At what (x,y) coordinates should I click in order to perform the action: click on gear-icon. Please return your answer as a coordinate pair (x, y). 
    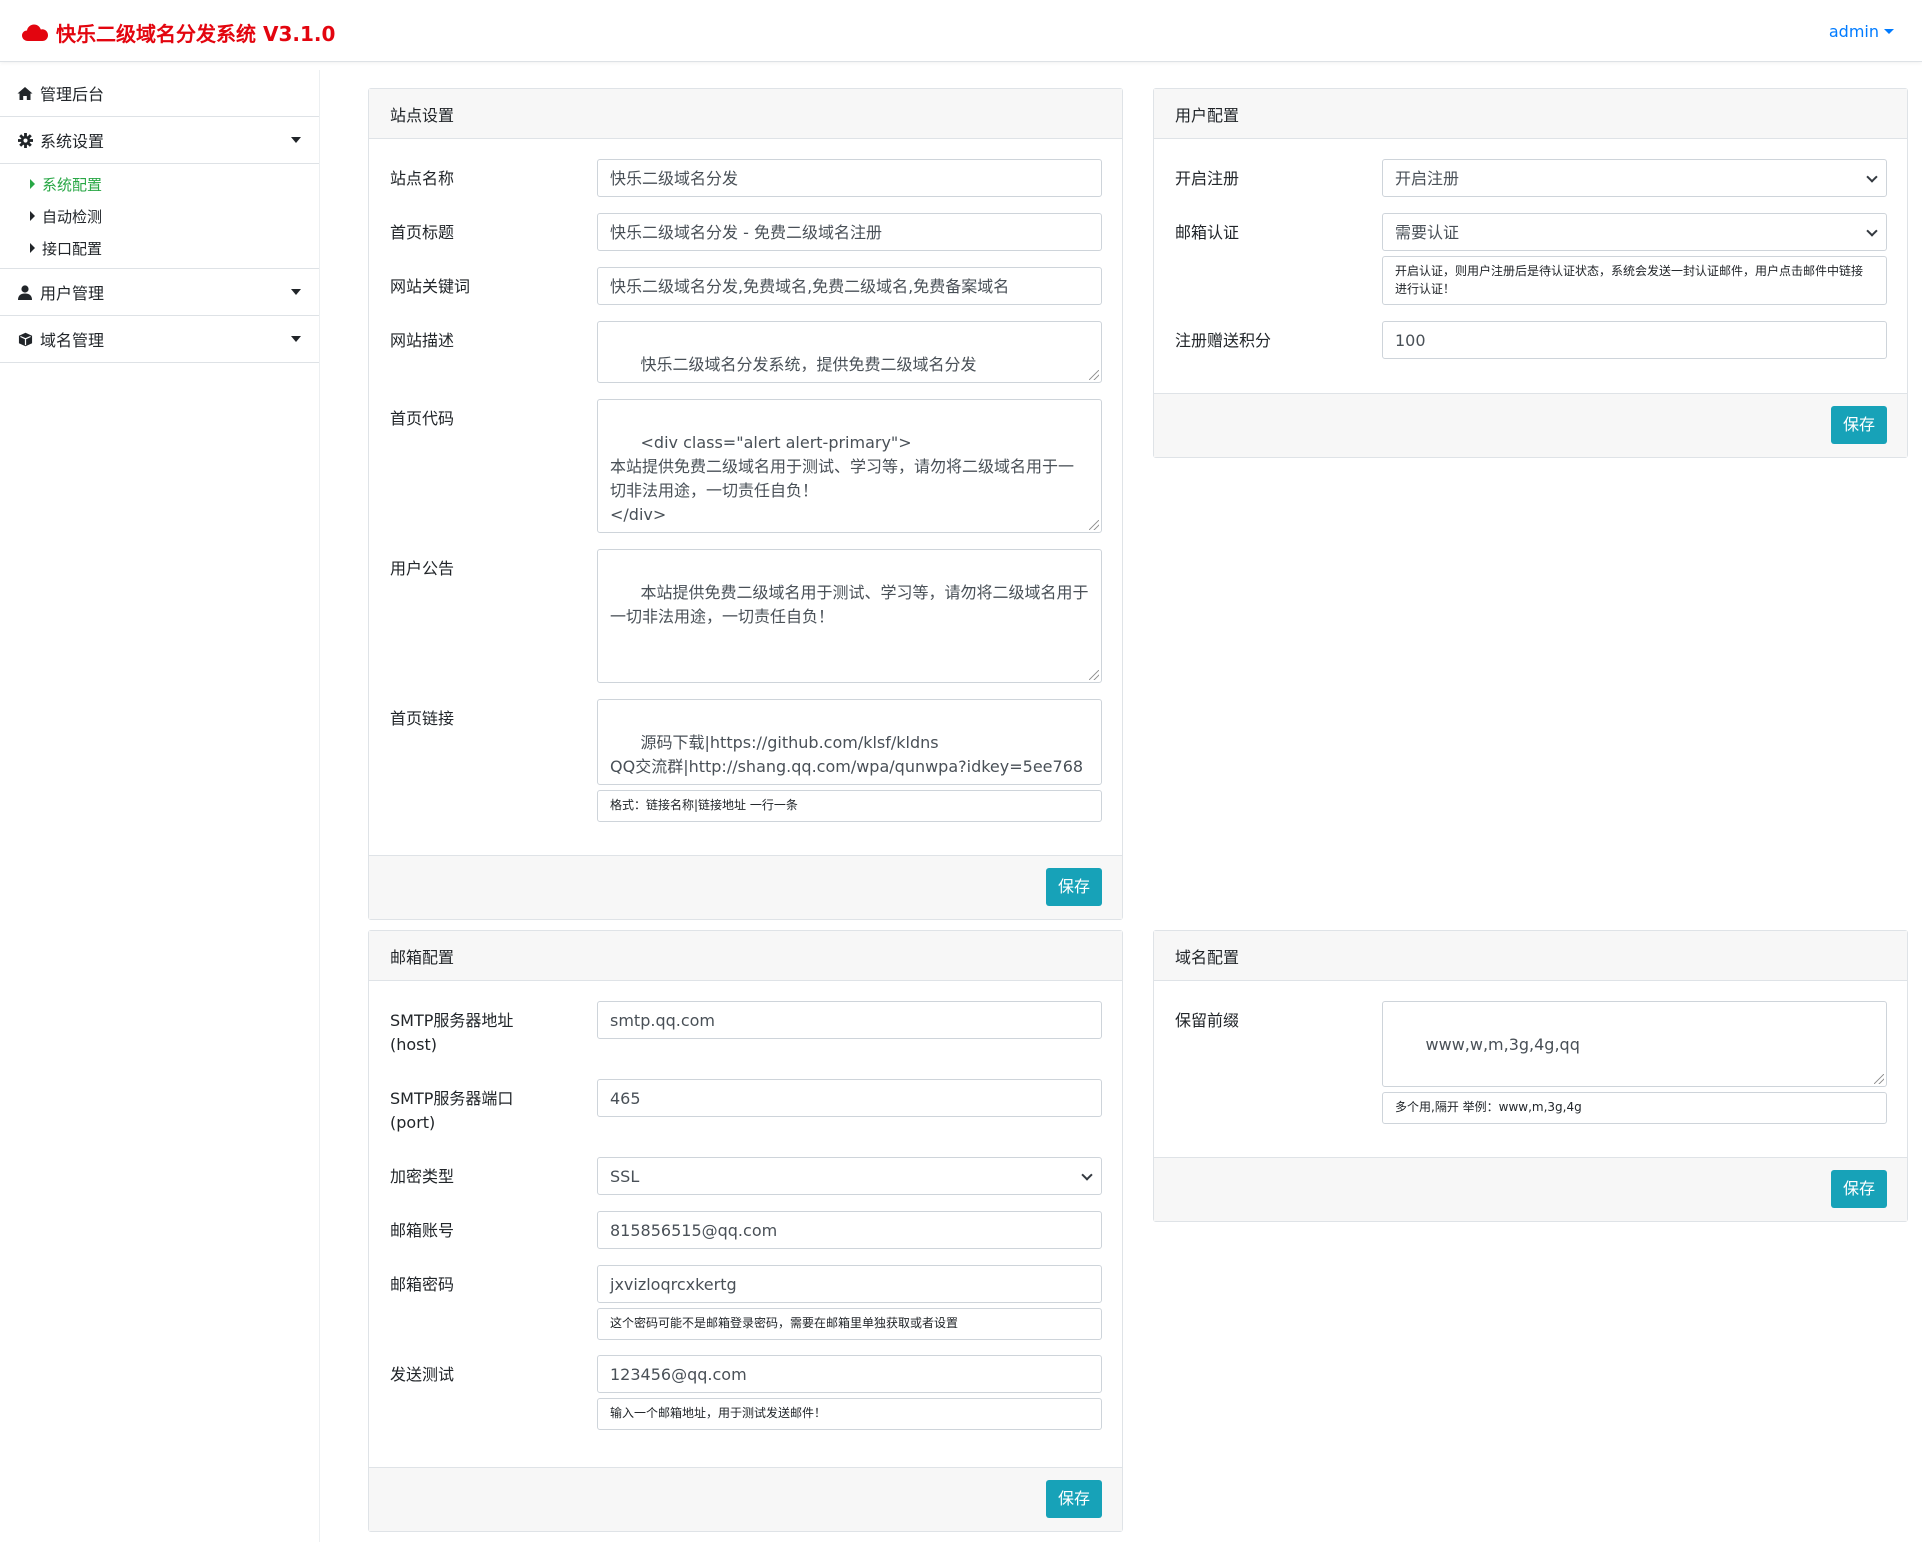
    Looking at the image, I should click on (25, 140).